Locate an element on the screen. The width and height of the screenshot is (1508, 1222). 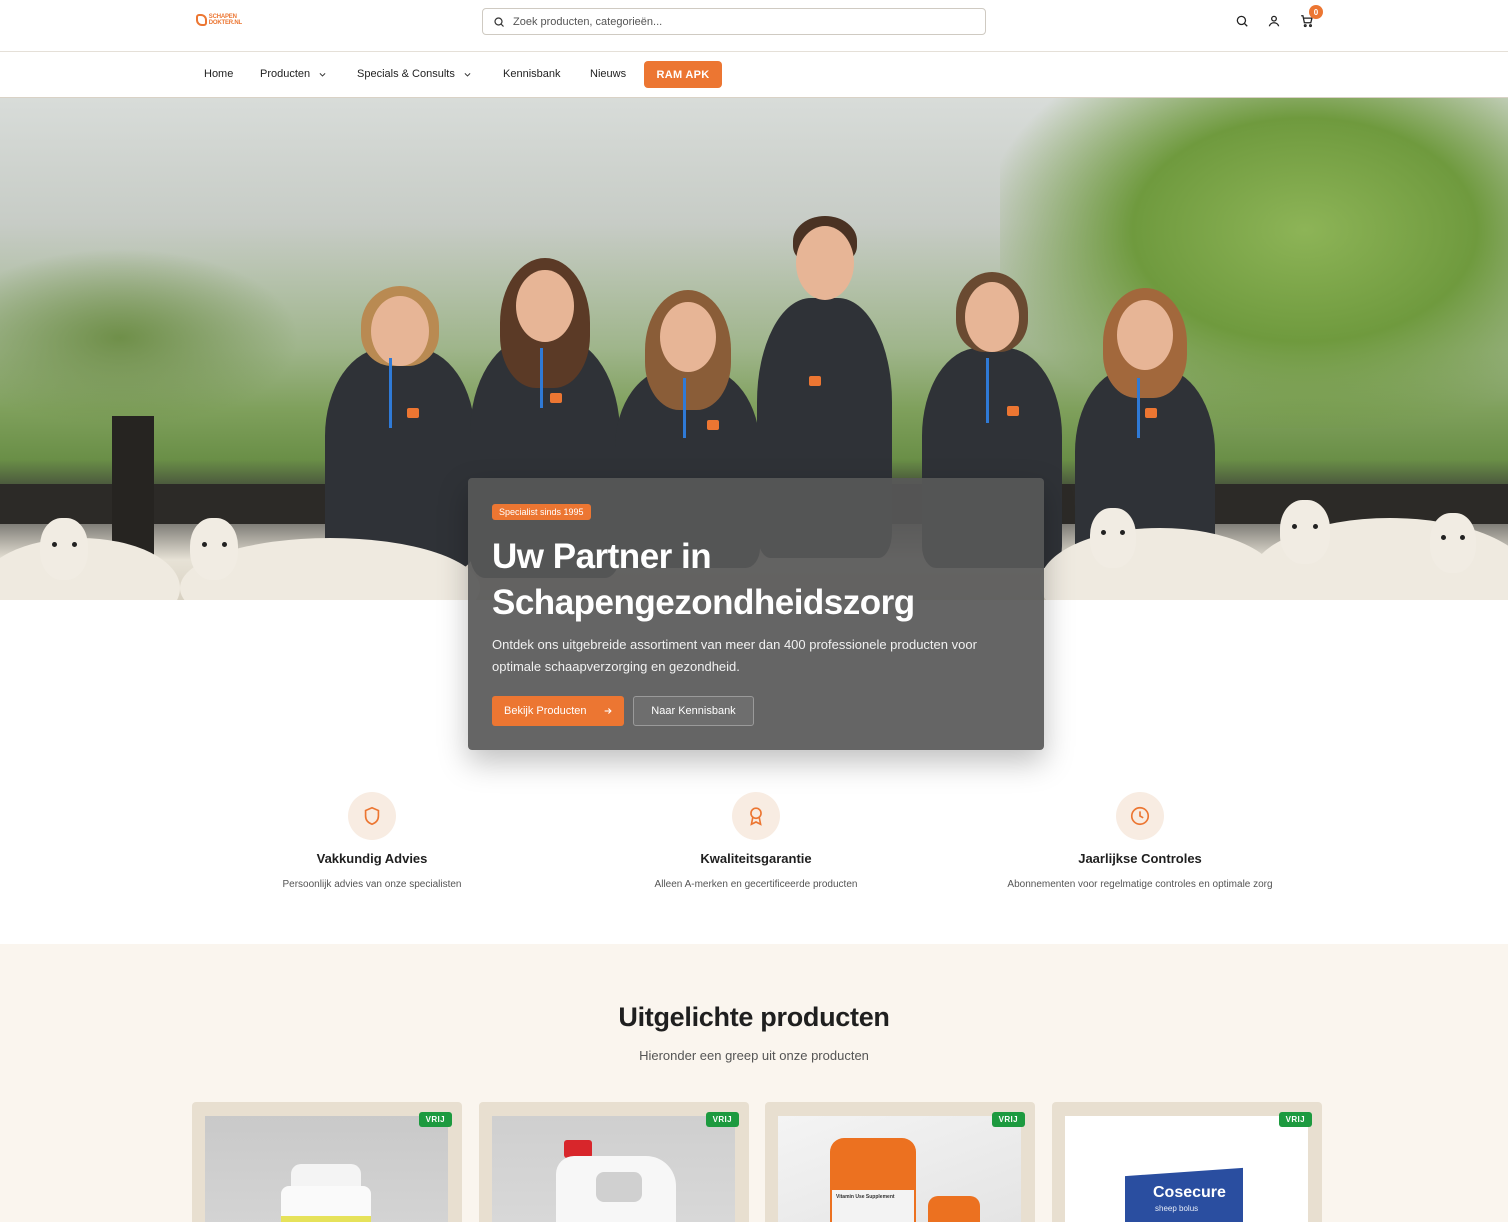
logo-text: SCHAPEN DOKTER.NL is located at coordinates (225, 20).